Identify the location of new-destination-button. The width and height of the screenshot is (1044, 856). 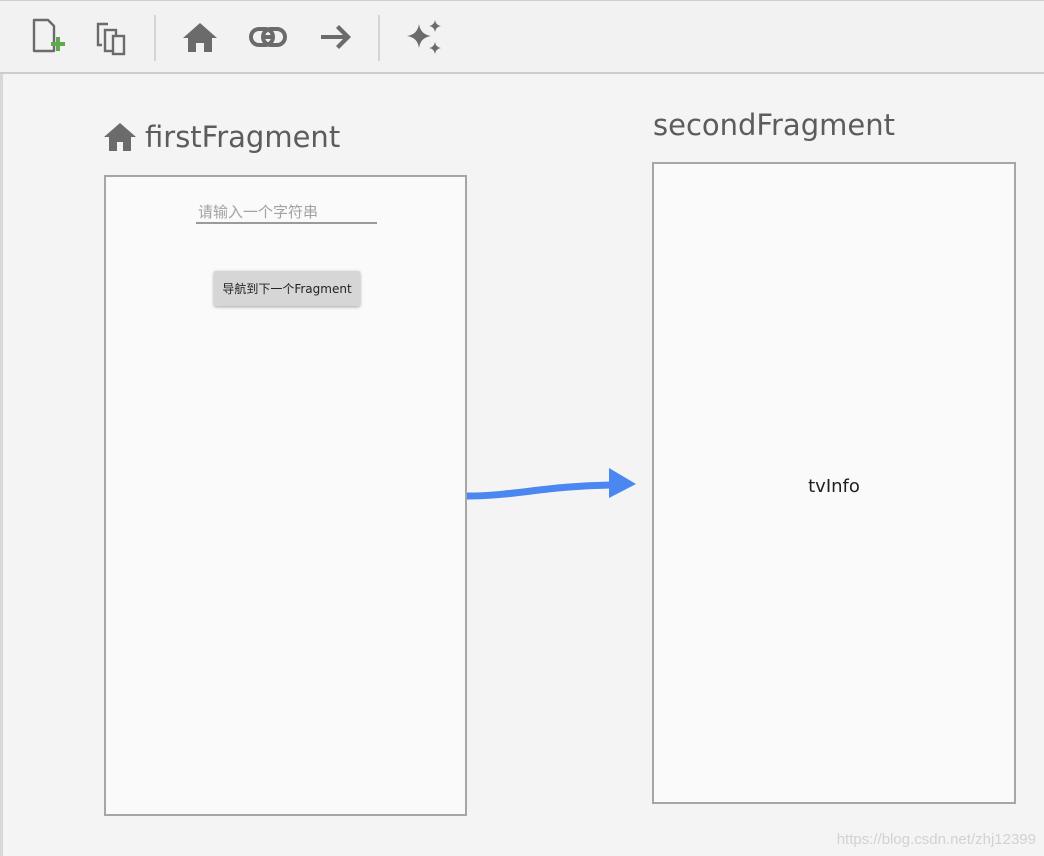
(48, 39).